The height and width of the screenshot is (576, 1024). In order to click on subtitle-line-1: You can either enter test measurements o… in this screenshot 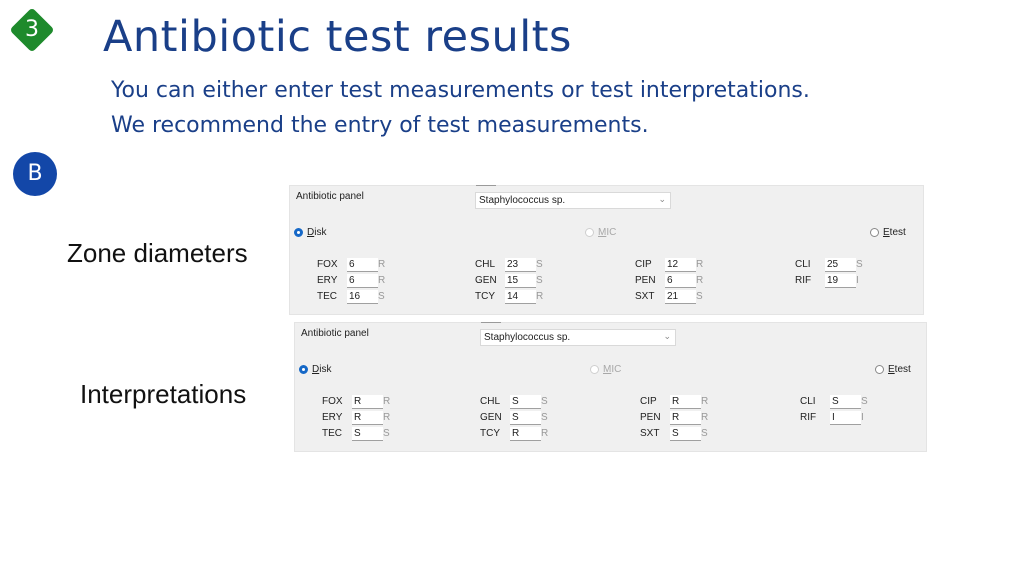, I will do `click(460, 90)`.